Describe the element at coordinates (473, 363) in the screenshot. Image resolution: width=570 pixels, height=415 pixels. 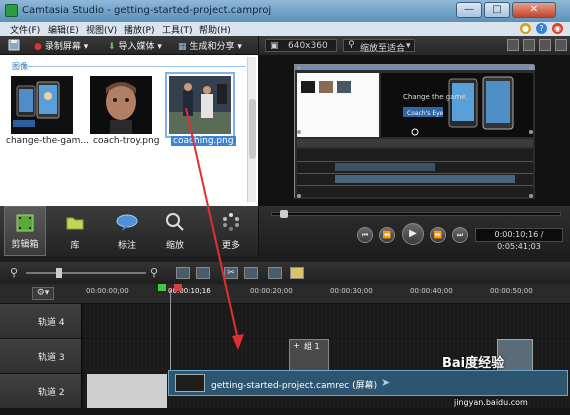
I see `baidu-watermark-logo: Bai度经验` at that location.